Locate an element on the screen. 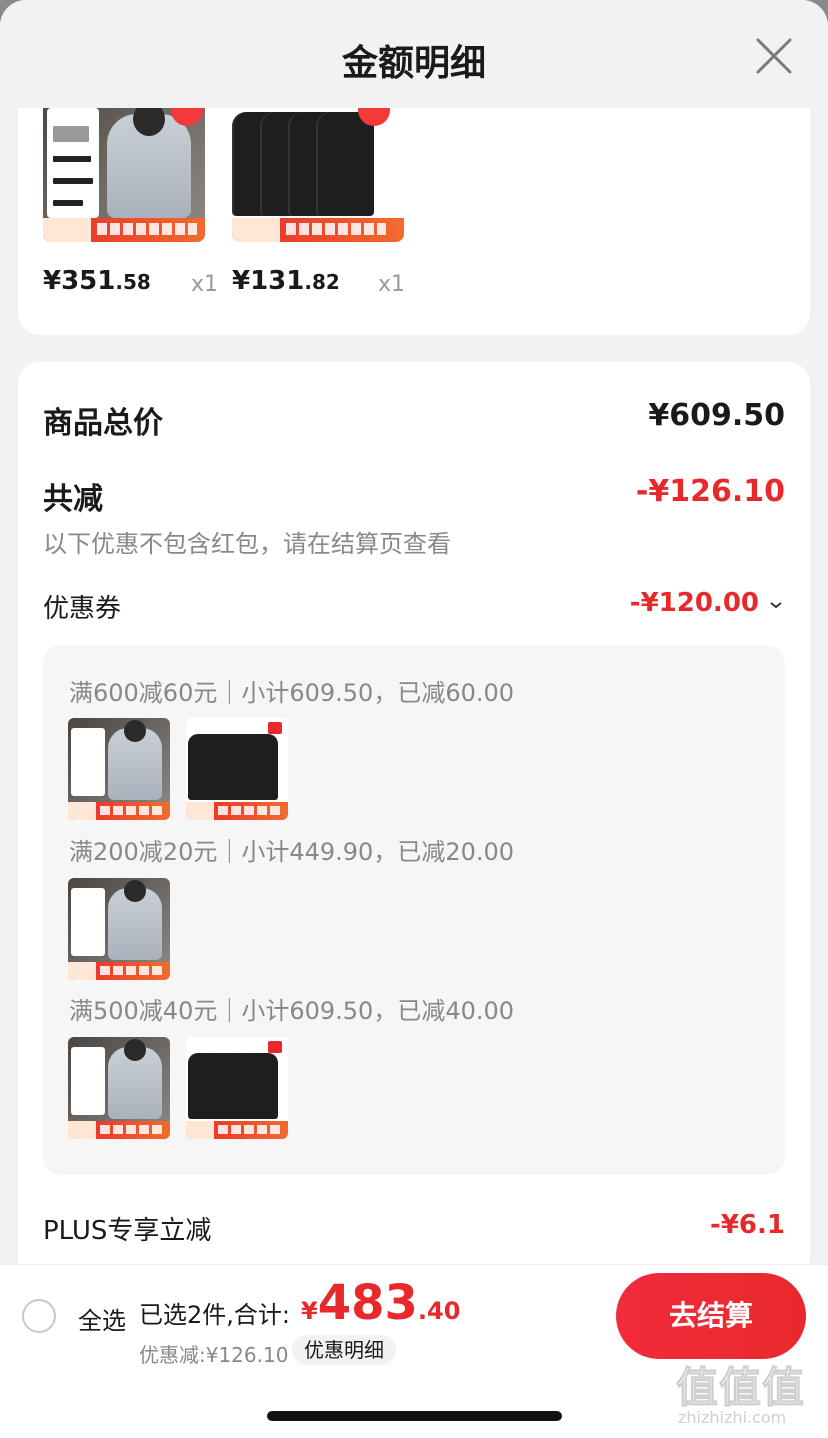 The image size is (828, 1438). discount-summary: 优惠减:¥126.10 is located at coordinates (214, 1355).